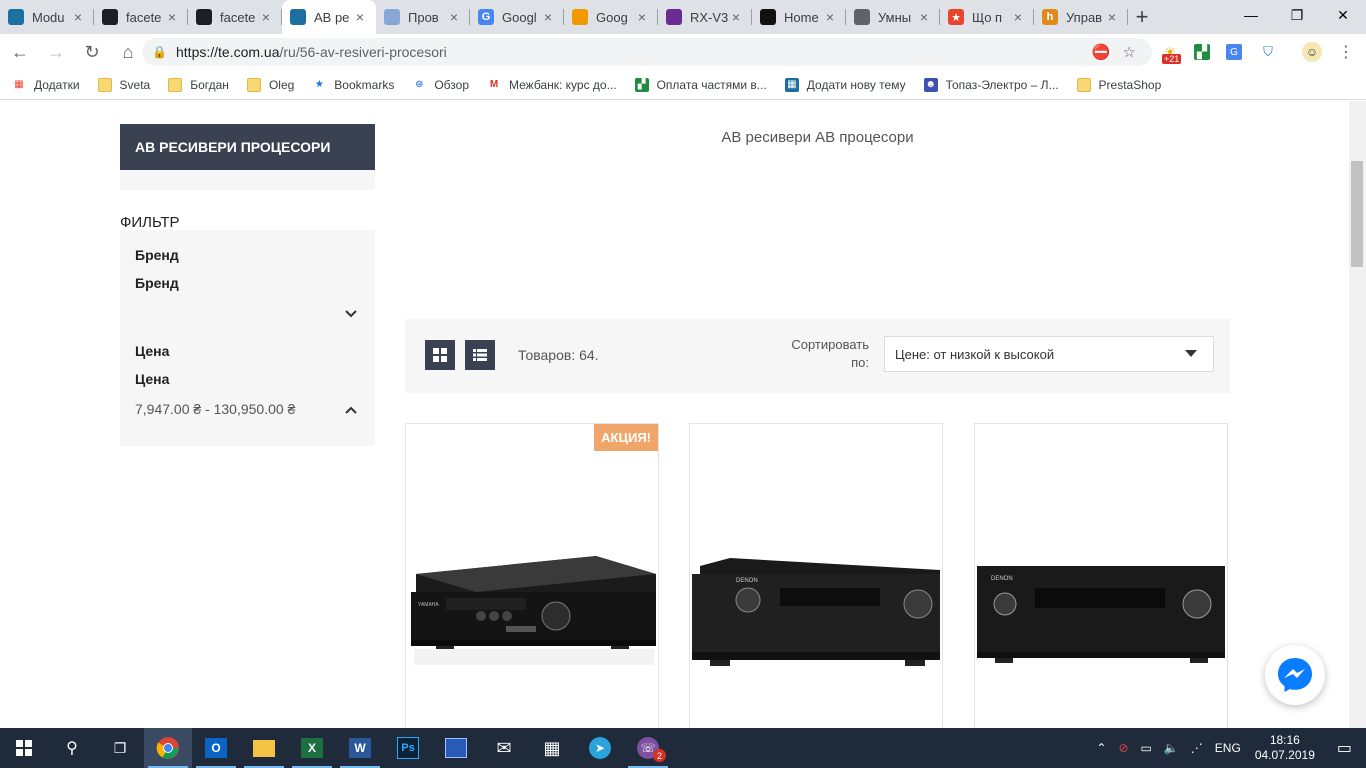 The height and width of the screenshot is (768, 1366). What do you see at coordinates (1050, 17) in the screenshot?
I see `tab-favicon-icon: h` at bounding box center [1050, 17].